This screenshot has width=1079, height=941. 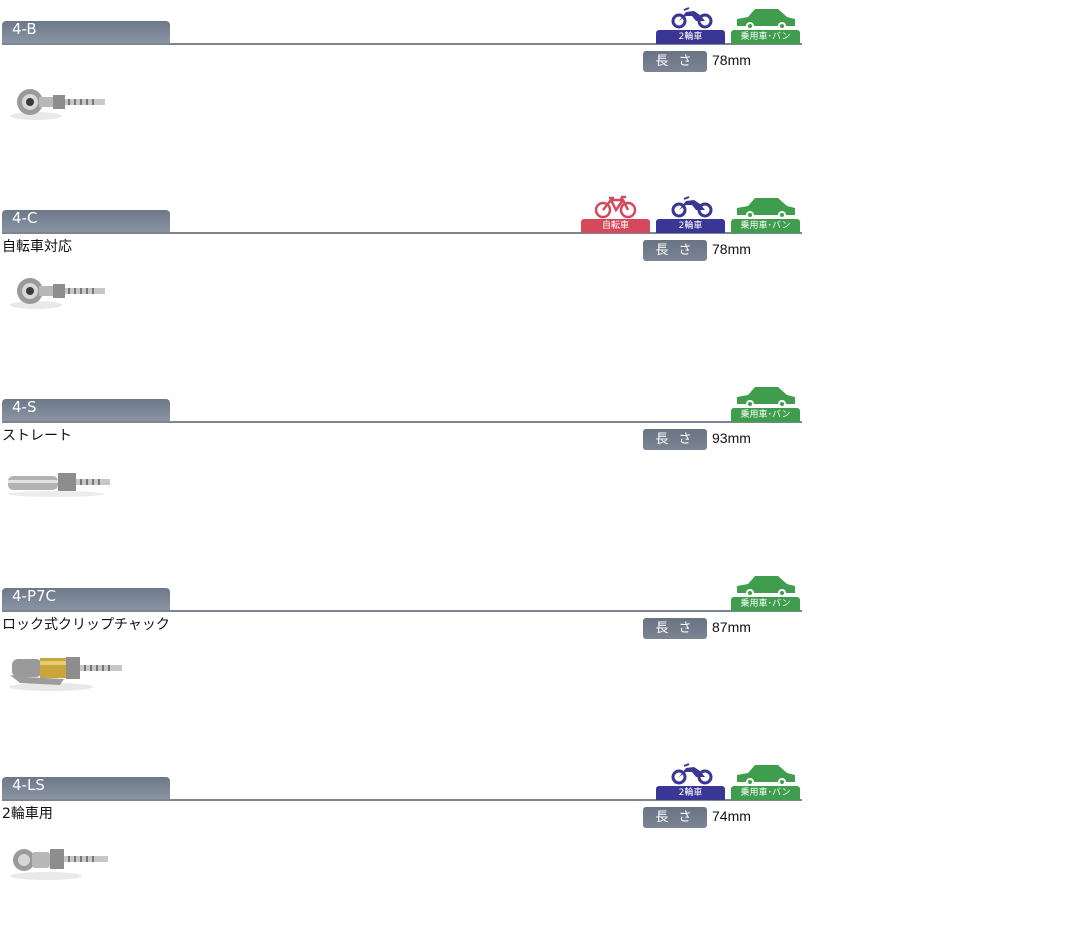 I want to click on product-header: 4-B 2輪車 乗用車･バン, so click(x=401, y=23).